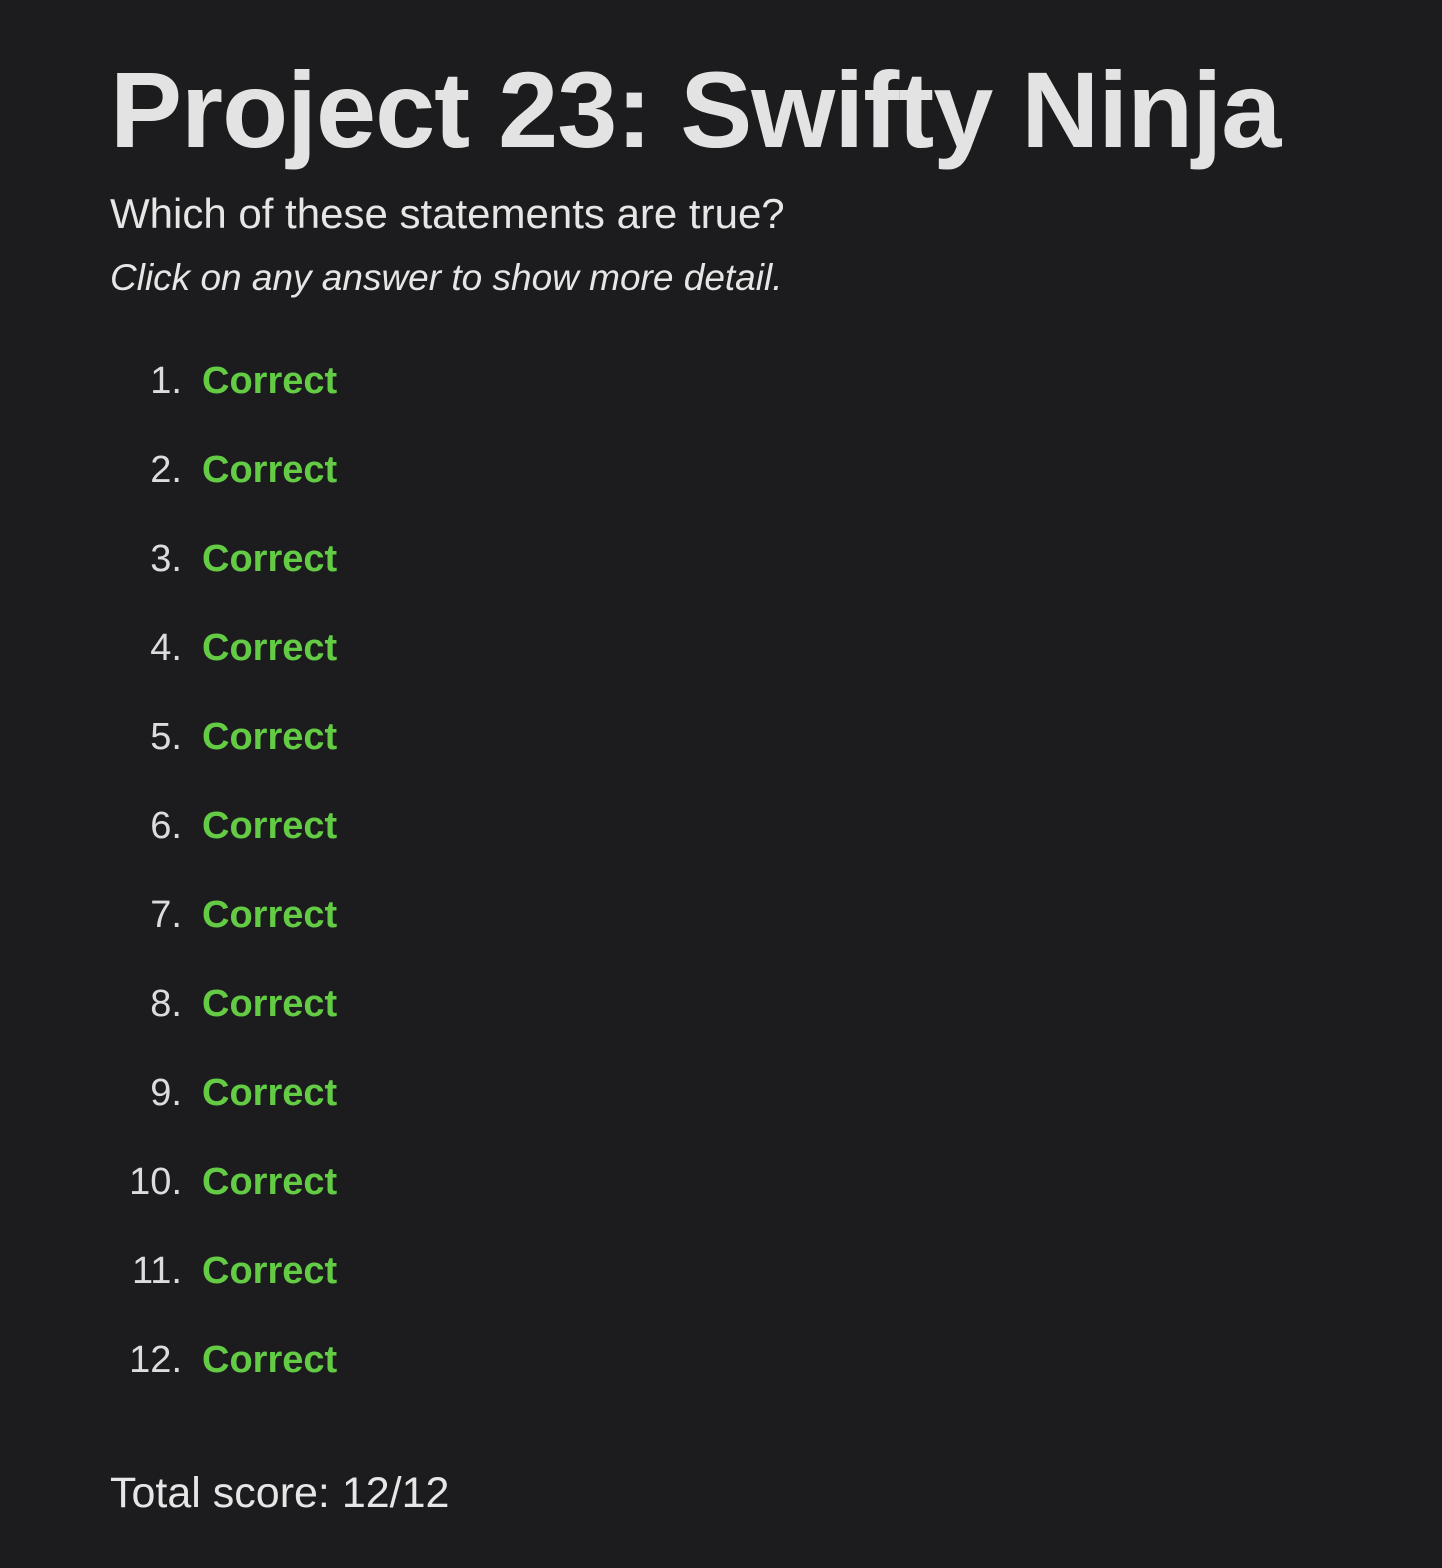  What do you see at coordinates (166, 1093) in the screenshot?
I see `answer-number: 9.` at bounding box center [166, 1093].